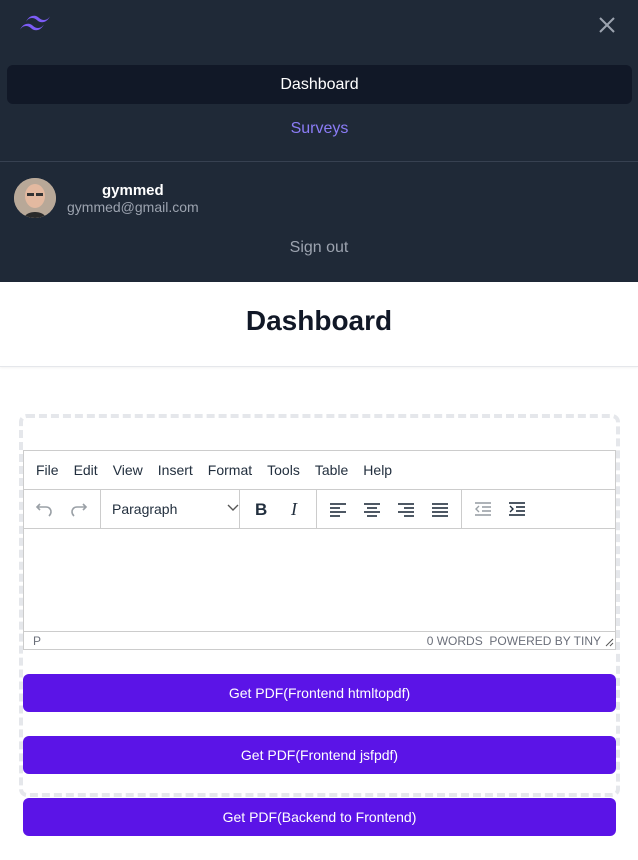 The width and height of the screenshot is (638, 860). What do you see at coordinates (372, 509) in the screenshot?
I see `align-center-icon` at bounding box center [372, 509].